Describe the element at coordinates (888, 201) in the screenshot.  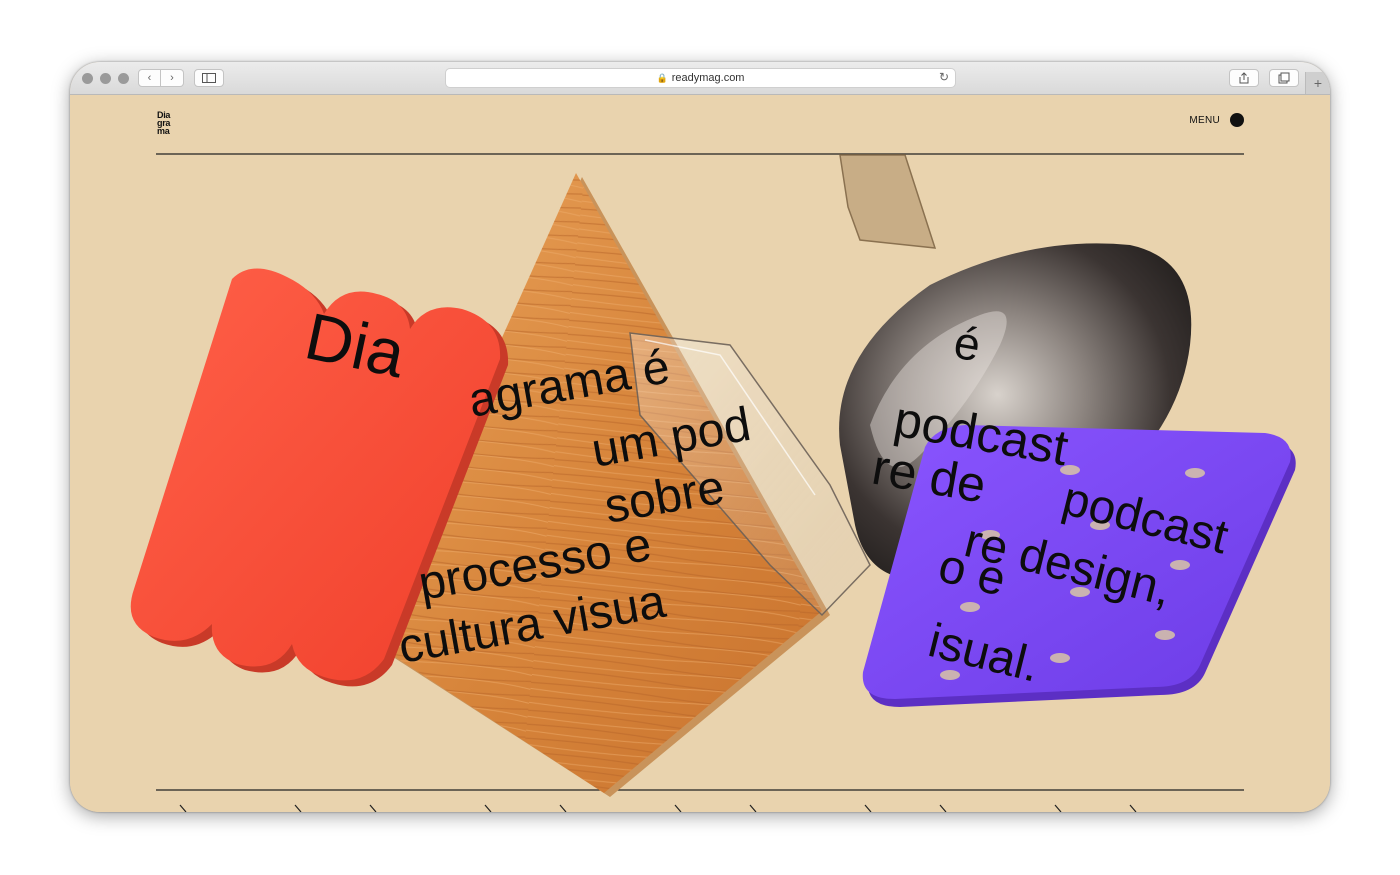
I see `hanging-board-shape` at that location.